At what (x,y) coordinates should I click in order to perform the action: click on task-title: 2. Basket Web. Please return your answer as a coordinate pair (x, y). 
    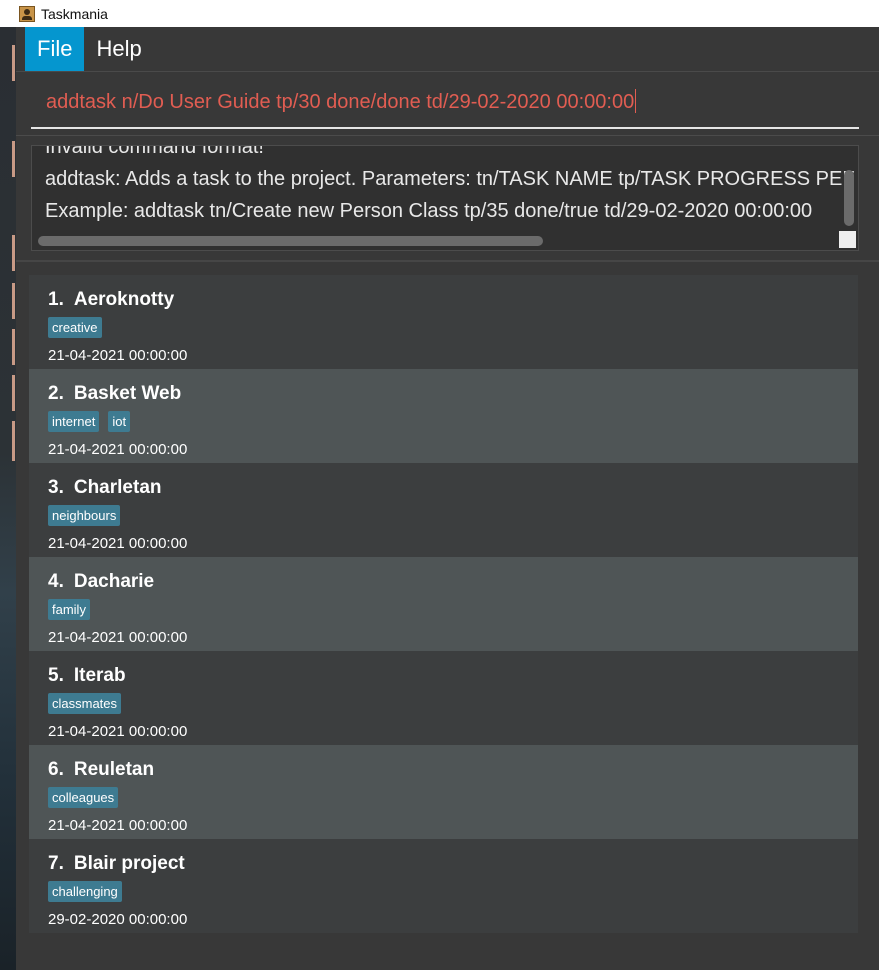
    Looking at the image, I should click on (114, 394).